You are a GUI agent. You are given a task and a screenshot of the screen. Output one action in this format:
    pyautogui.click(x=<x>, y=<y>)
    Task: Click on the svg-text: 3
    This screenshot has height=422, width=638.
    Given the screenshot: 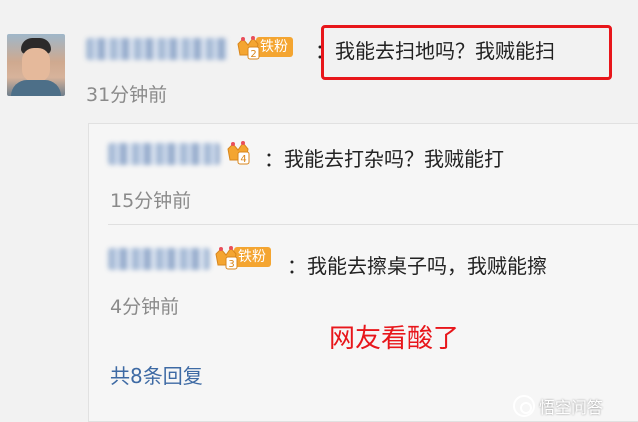 What is the action you would take?
    pyautogui.click(x=231, y=264)
    